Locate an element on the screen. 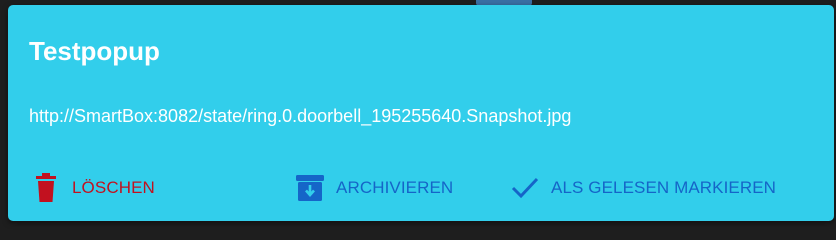 This screenshot has width=836, height=240. archive-button: ARCHIVIEREN is located at coordinates (373, 188).